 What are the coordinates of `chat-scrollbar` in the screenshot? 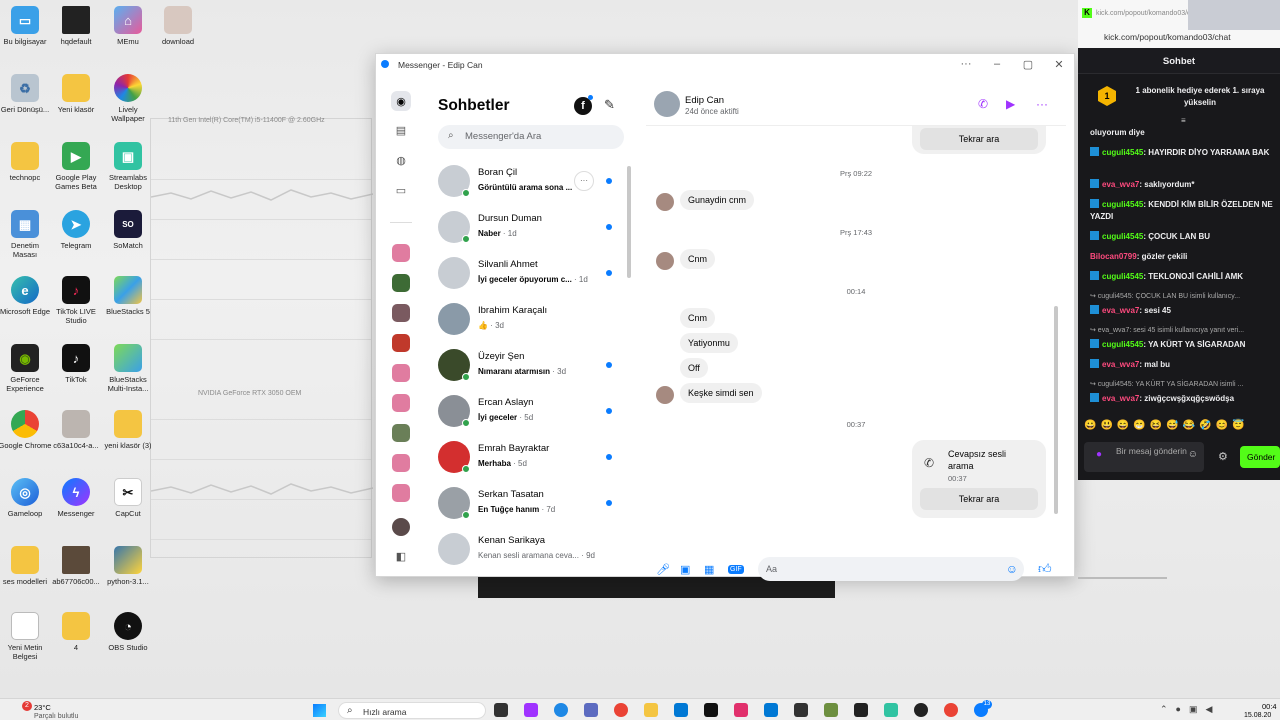 It's located at (1056, 410).